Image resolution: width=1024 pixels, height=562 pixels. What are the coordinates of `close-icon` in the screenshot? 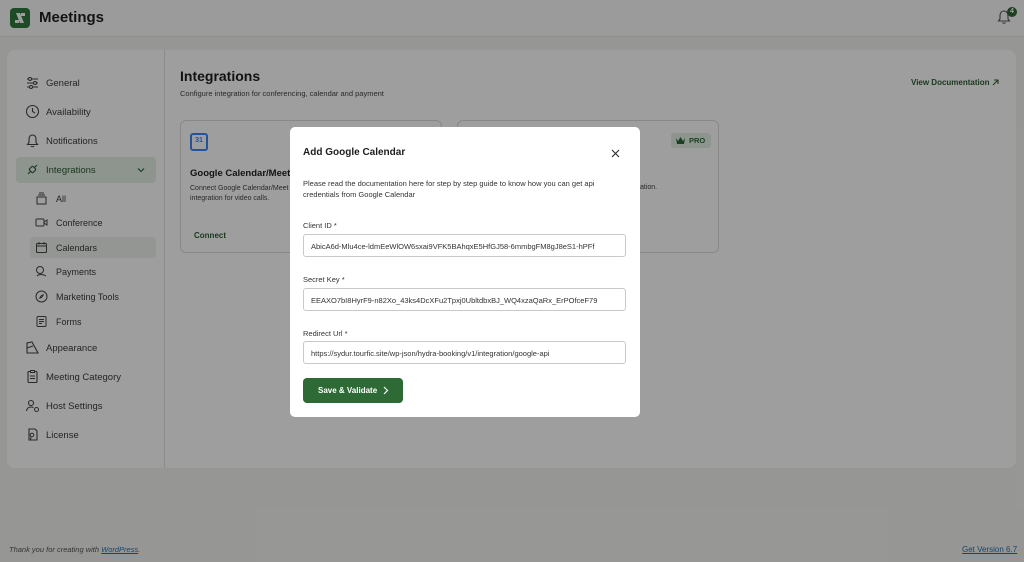 It's located at (615, 153).